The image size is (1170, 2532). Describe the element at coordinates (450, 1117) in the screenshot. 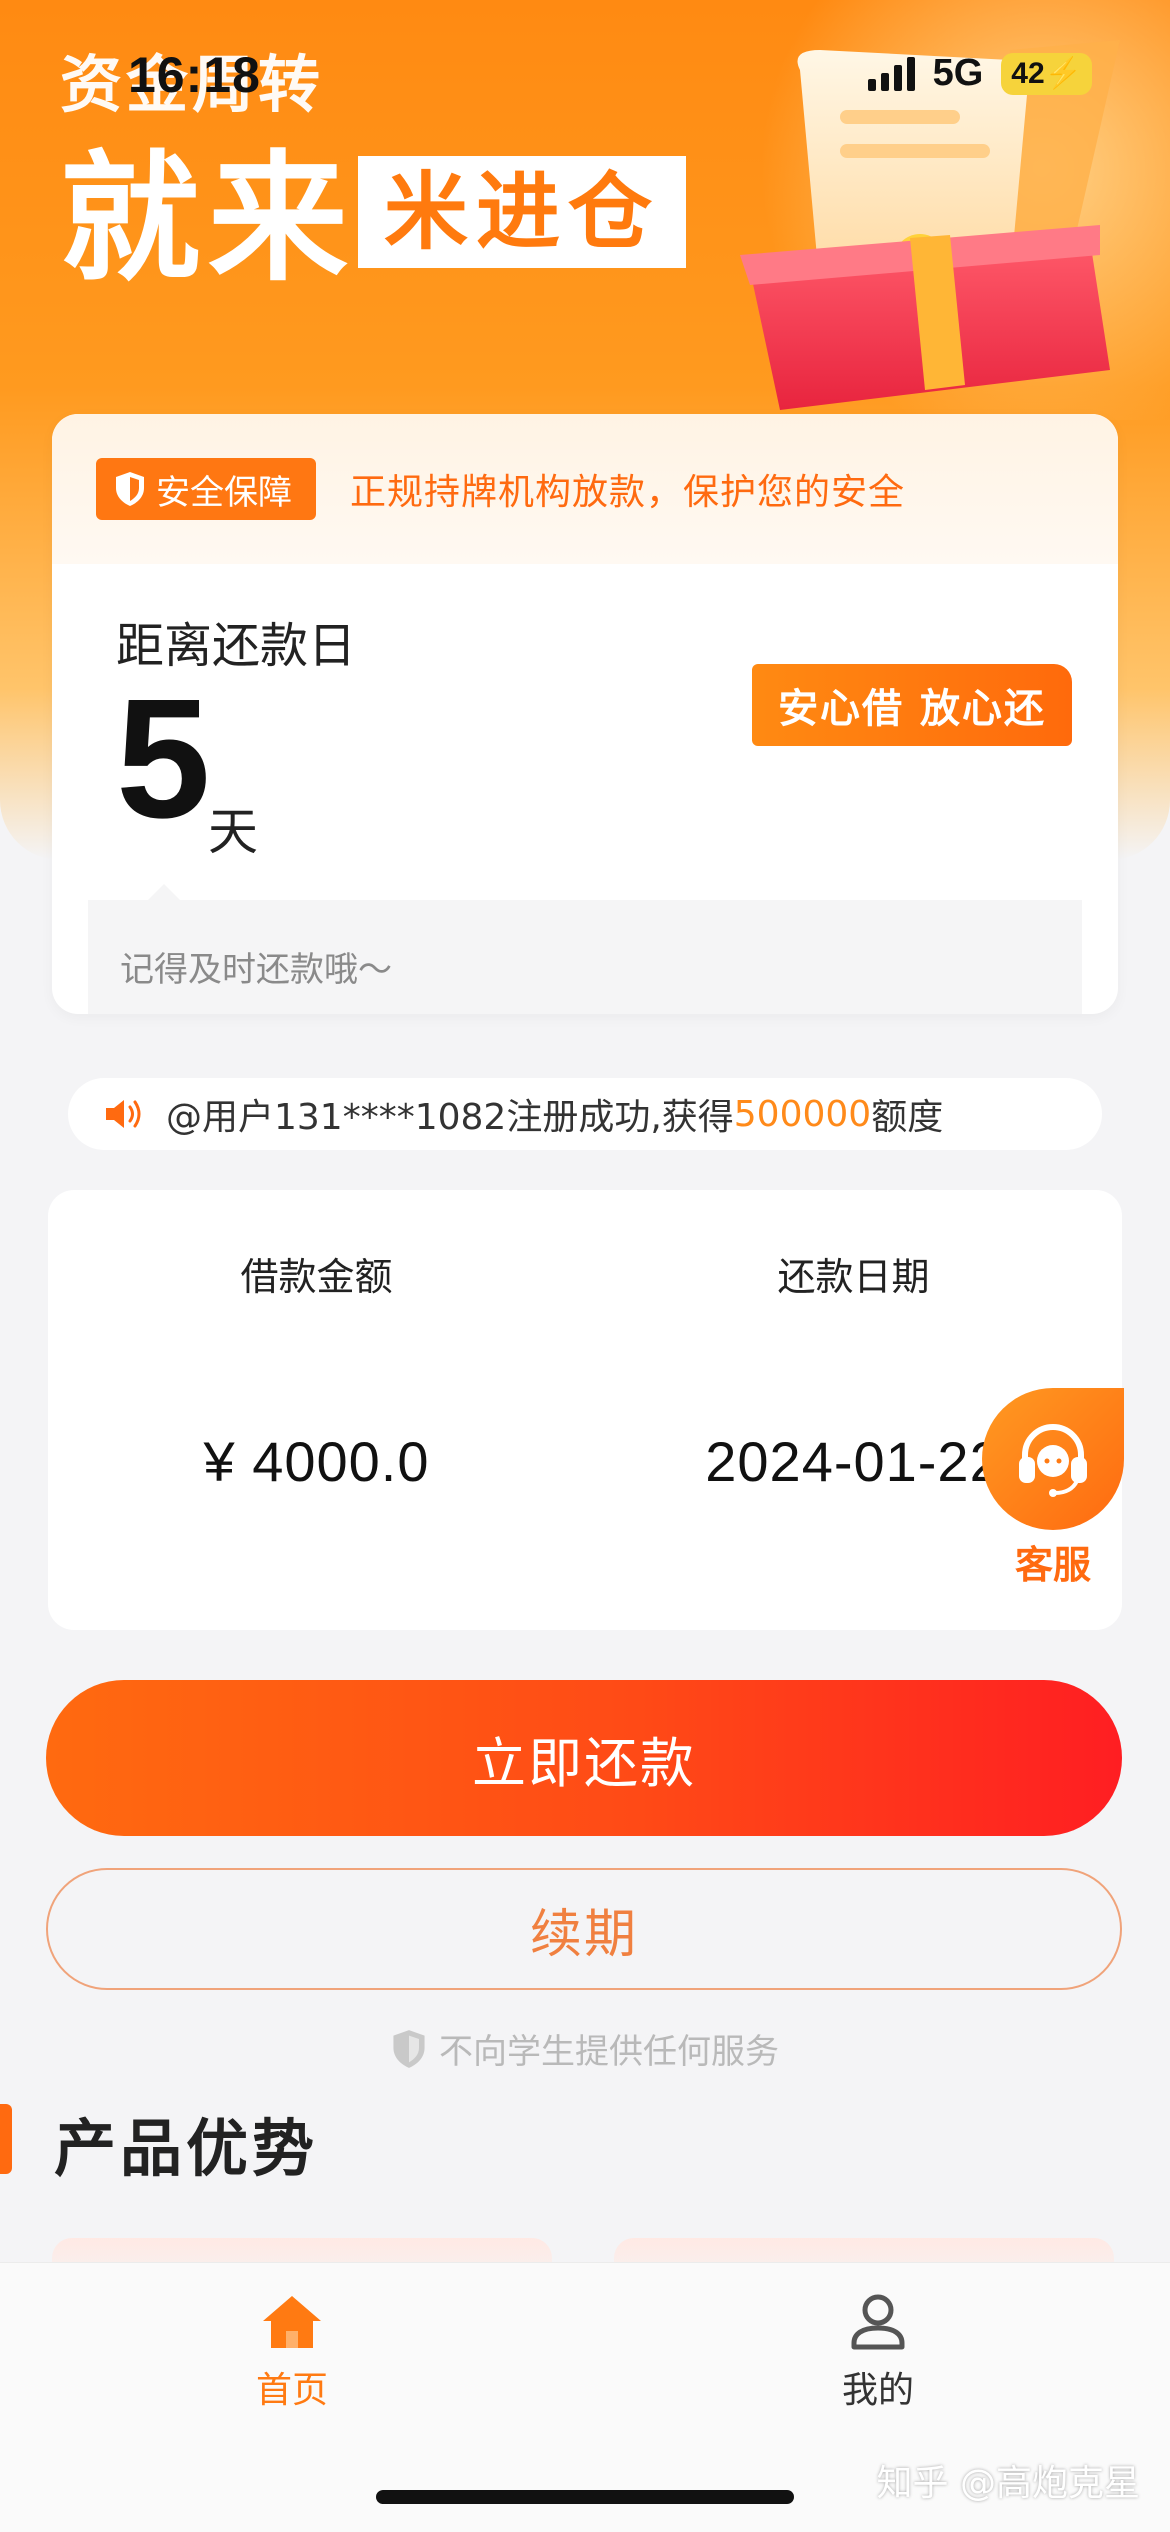

I see `notice-prefix: @用户131****1082注册成功,获得` at that location.